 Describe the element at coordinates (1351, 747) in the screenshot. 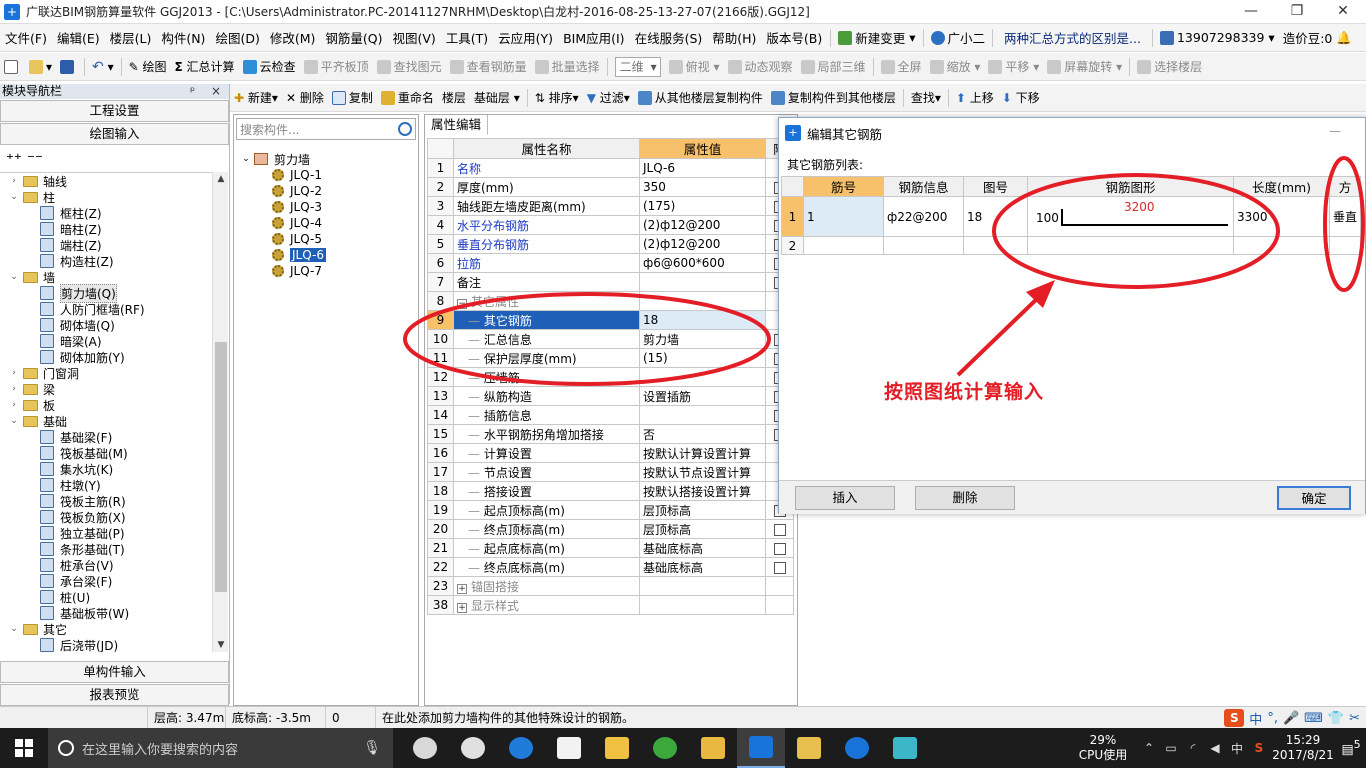

I see `notification-center-icon: ▤5` at that location.